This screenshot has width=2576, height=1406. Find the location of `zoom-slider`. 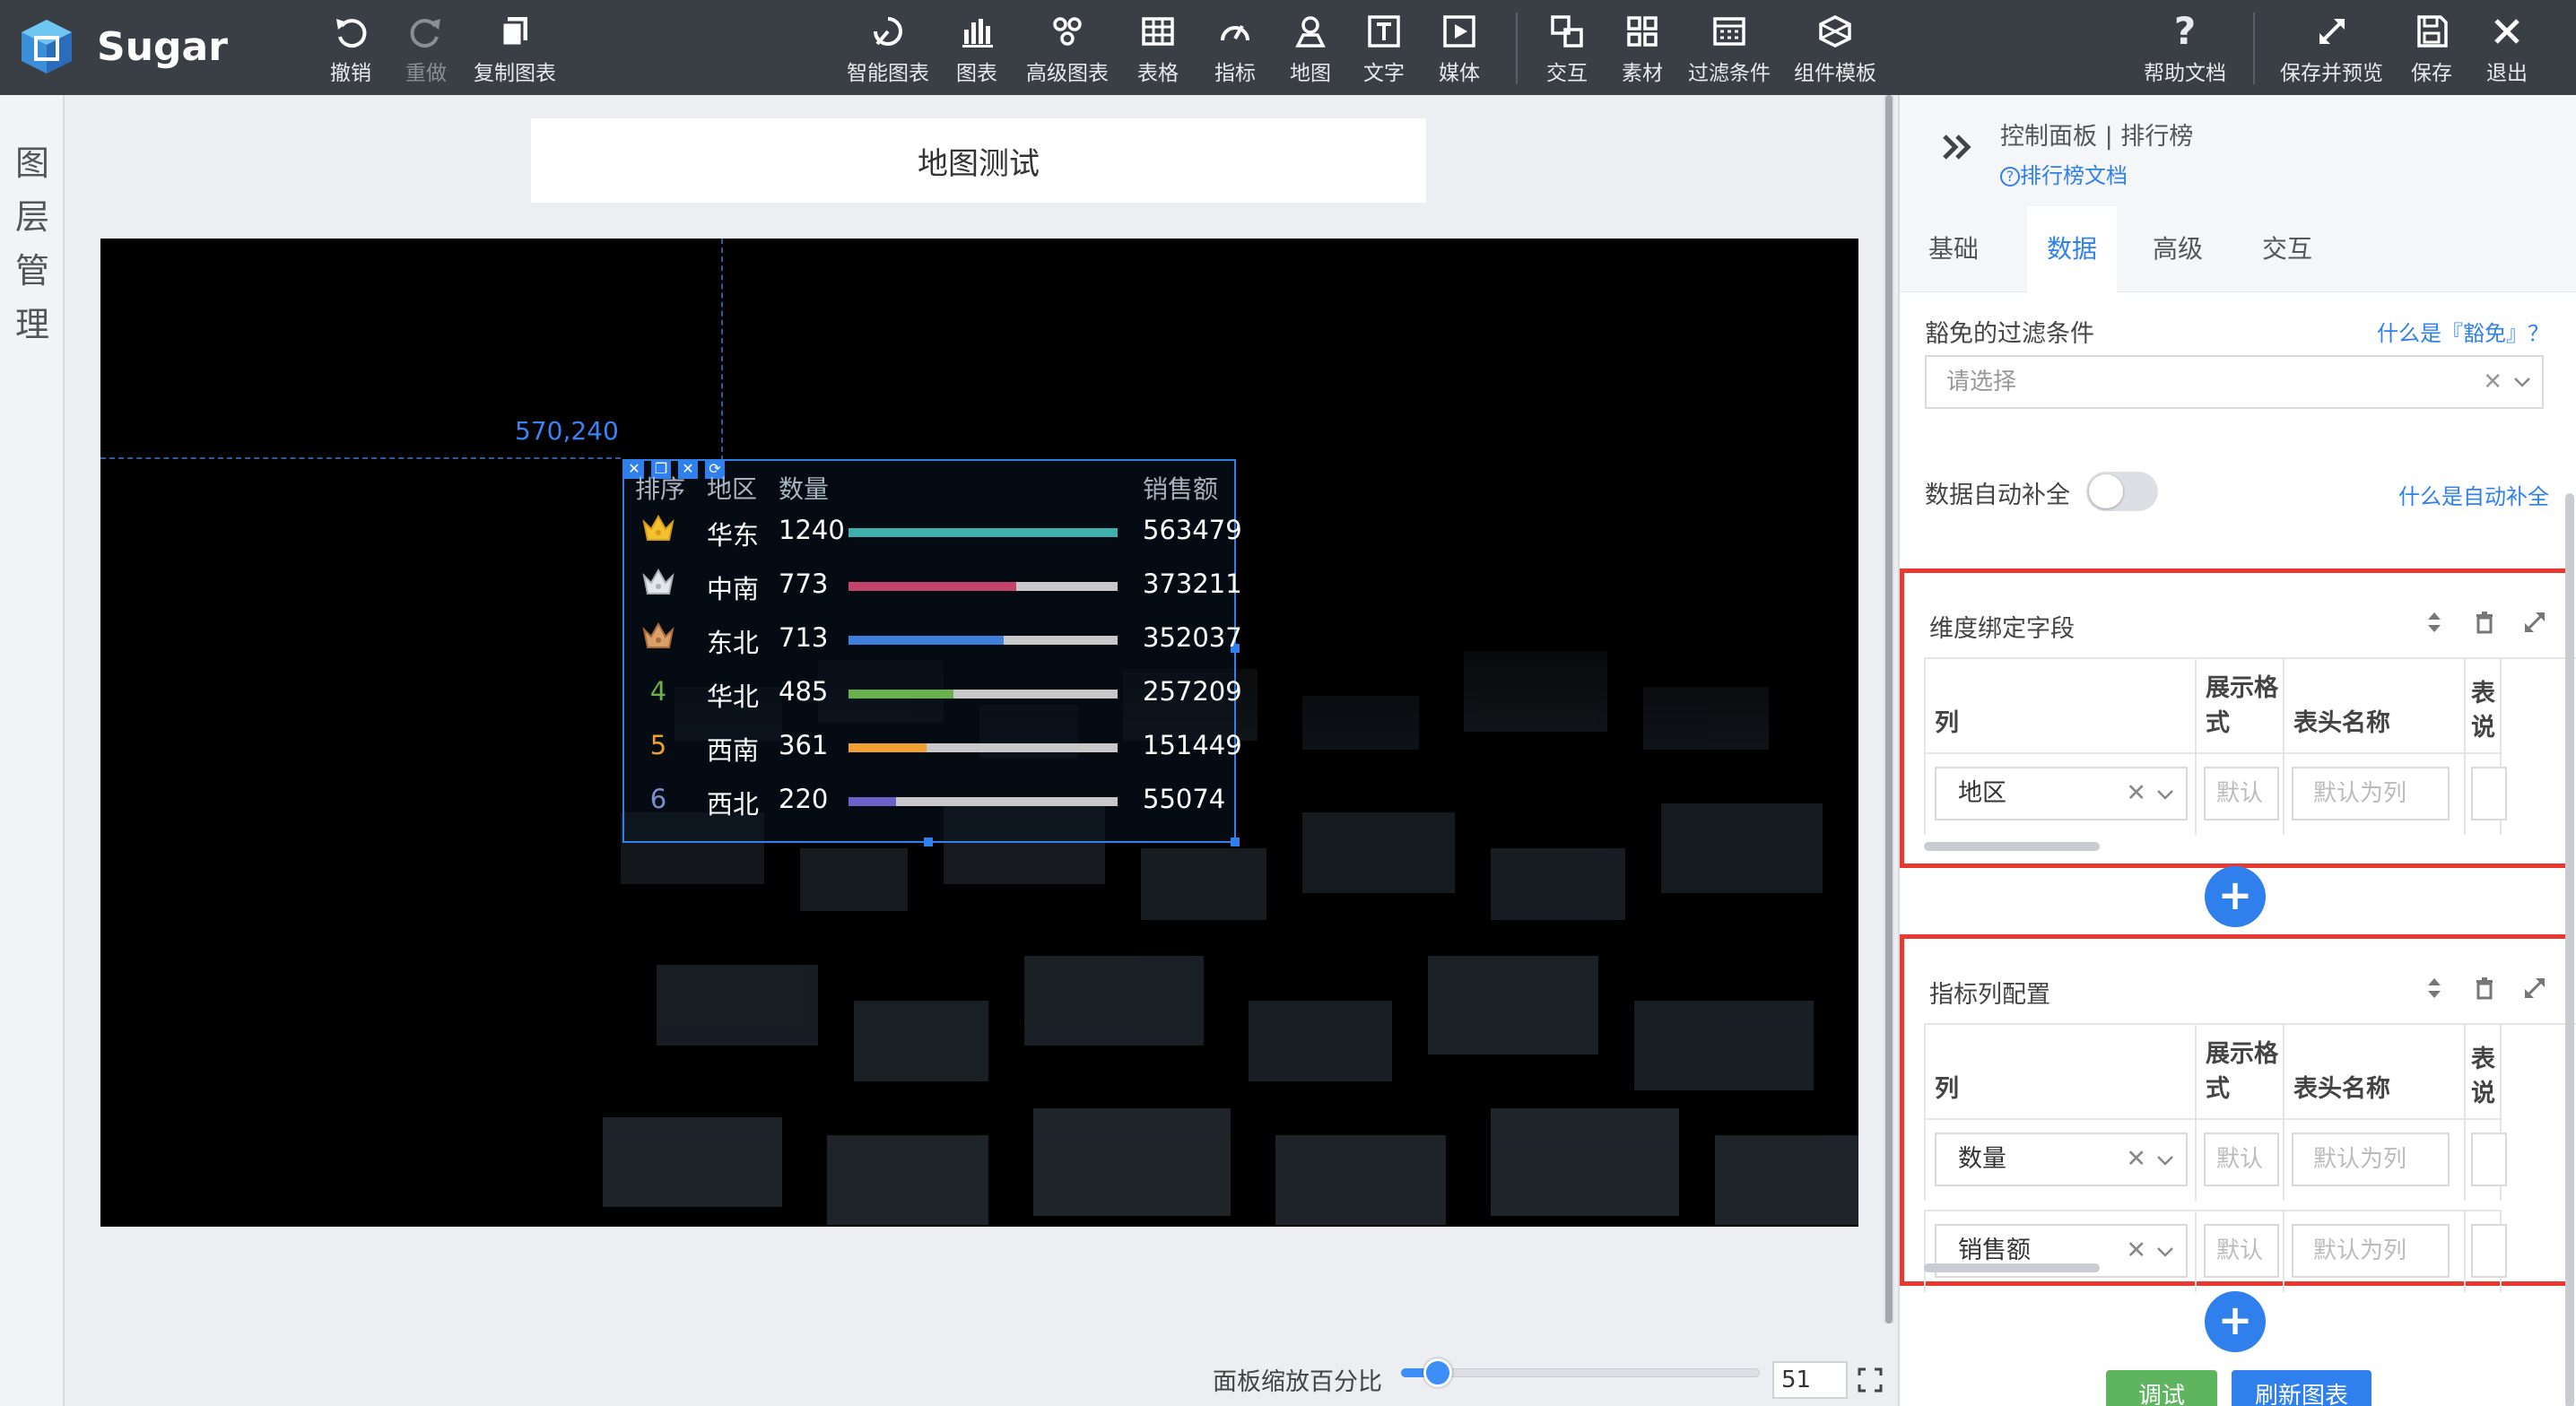

zoom-slider is located at coordinates (1580, 1372).